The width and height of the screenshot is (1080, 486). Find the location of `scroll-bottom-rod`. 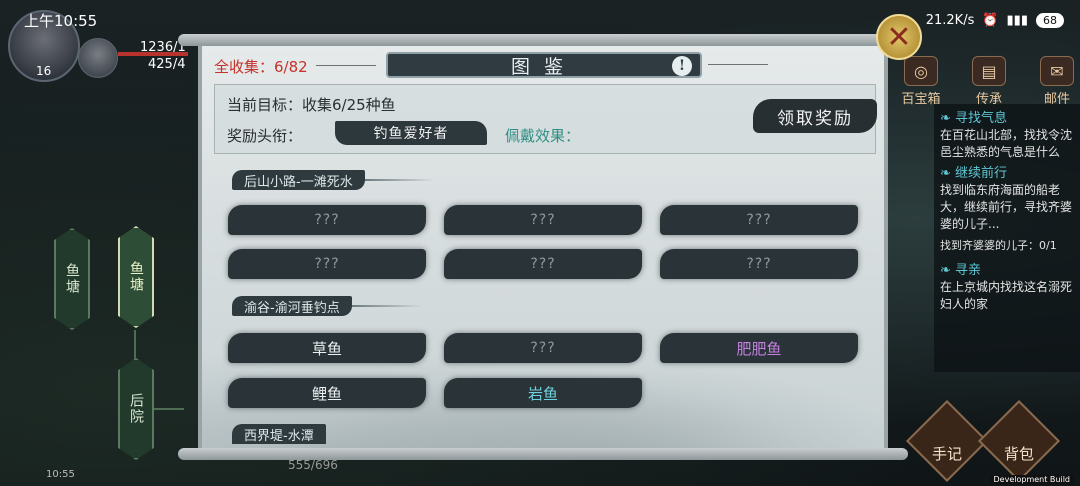

scroll-bottom-rod is located at coordinates (543, 454).